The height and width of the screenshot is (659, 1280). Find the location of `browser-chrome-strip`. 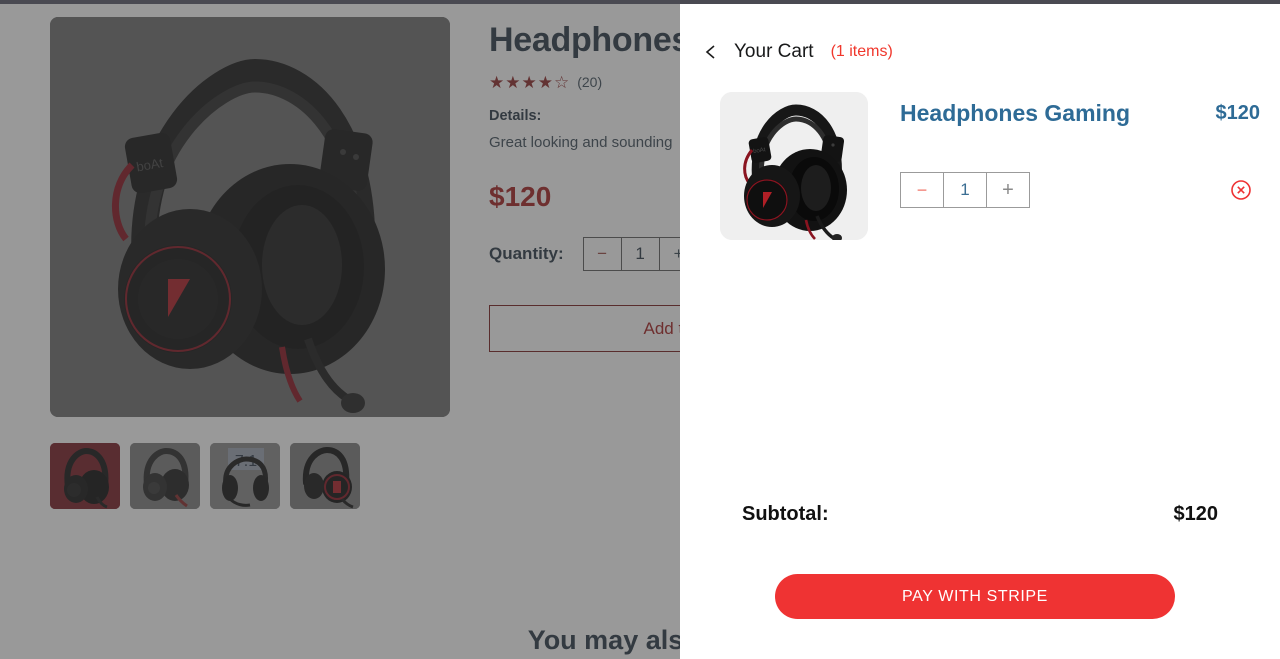

browser-chrome-strip is located at coordinates (640, 2).